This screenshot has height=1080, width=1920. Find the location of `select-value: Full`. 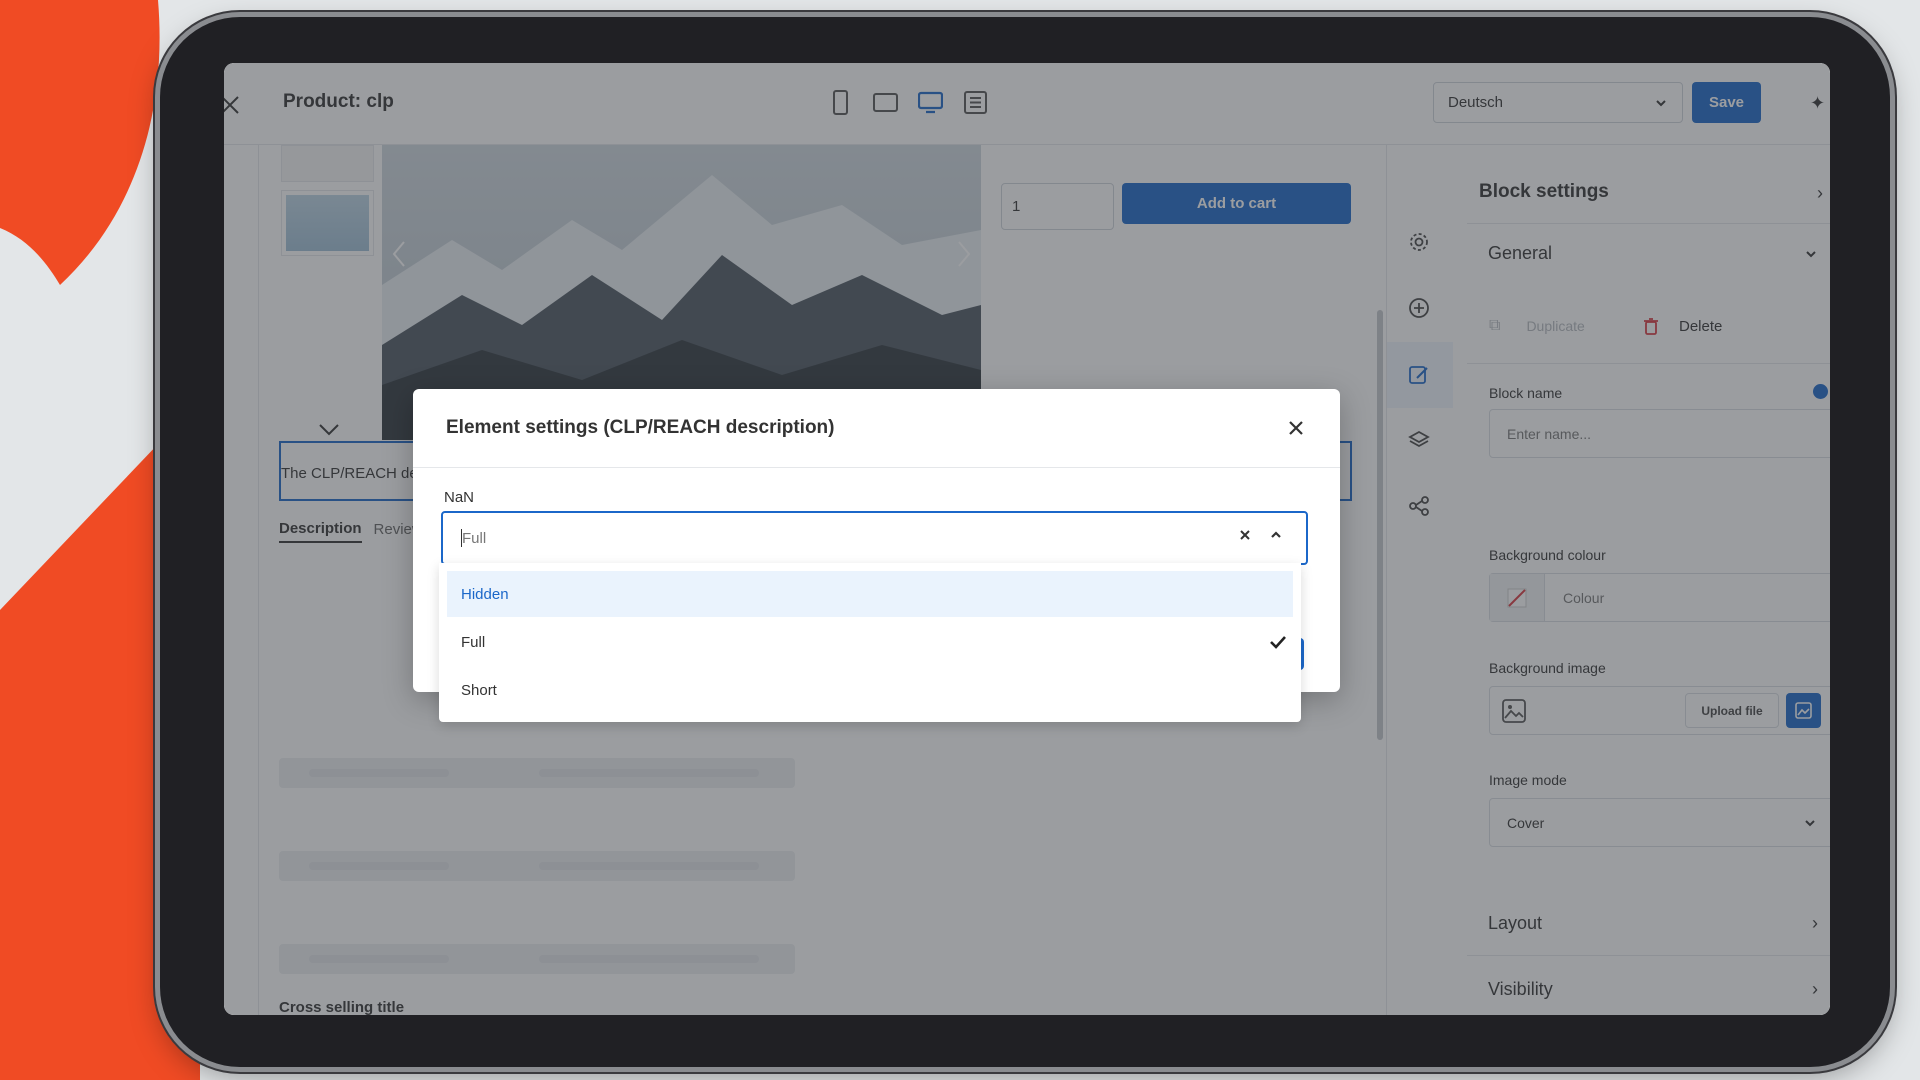

select-value: Full is located at coordinates (474, 538).